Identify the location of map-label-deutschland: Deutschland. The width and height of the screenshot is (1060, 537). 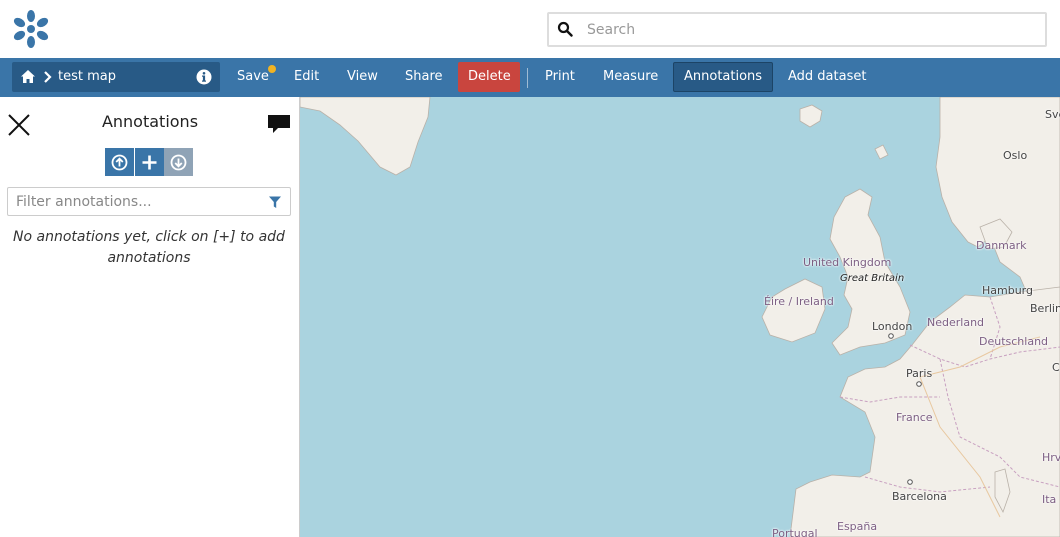
(1014, 341).